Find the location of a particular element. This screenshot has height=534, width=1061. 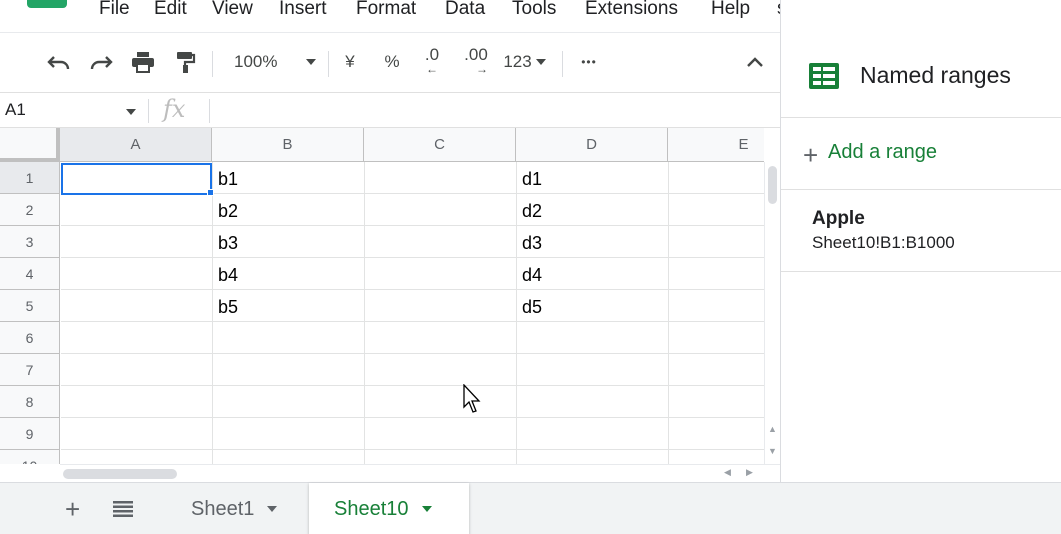

name-box: A1 is located at coordinates (15, 110).